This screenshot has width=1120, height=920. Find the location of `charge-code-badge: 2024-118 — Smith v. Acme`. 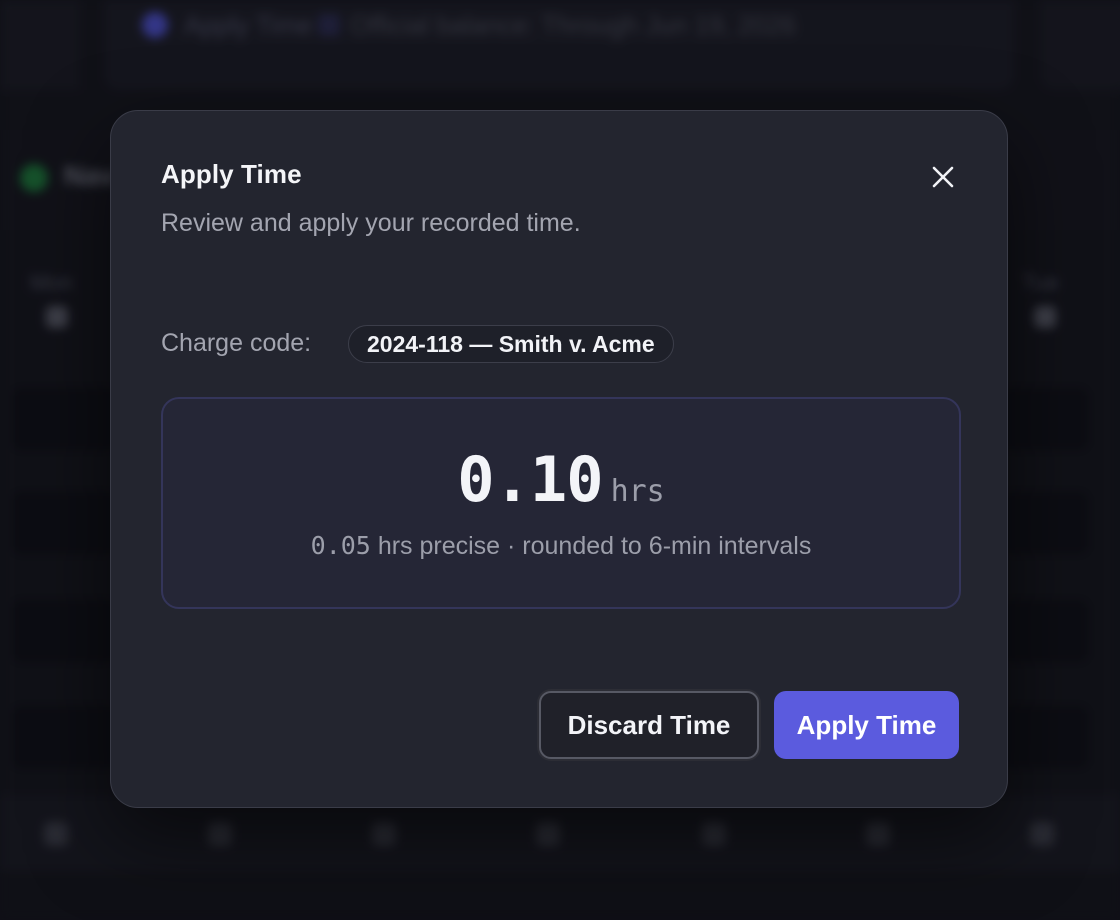

charge-code-badge: 2024-118 — Smith v. Acme is located at coordinates (511, 344).